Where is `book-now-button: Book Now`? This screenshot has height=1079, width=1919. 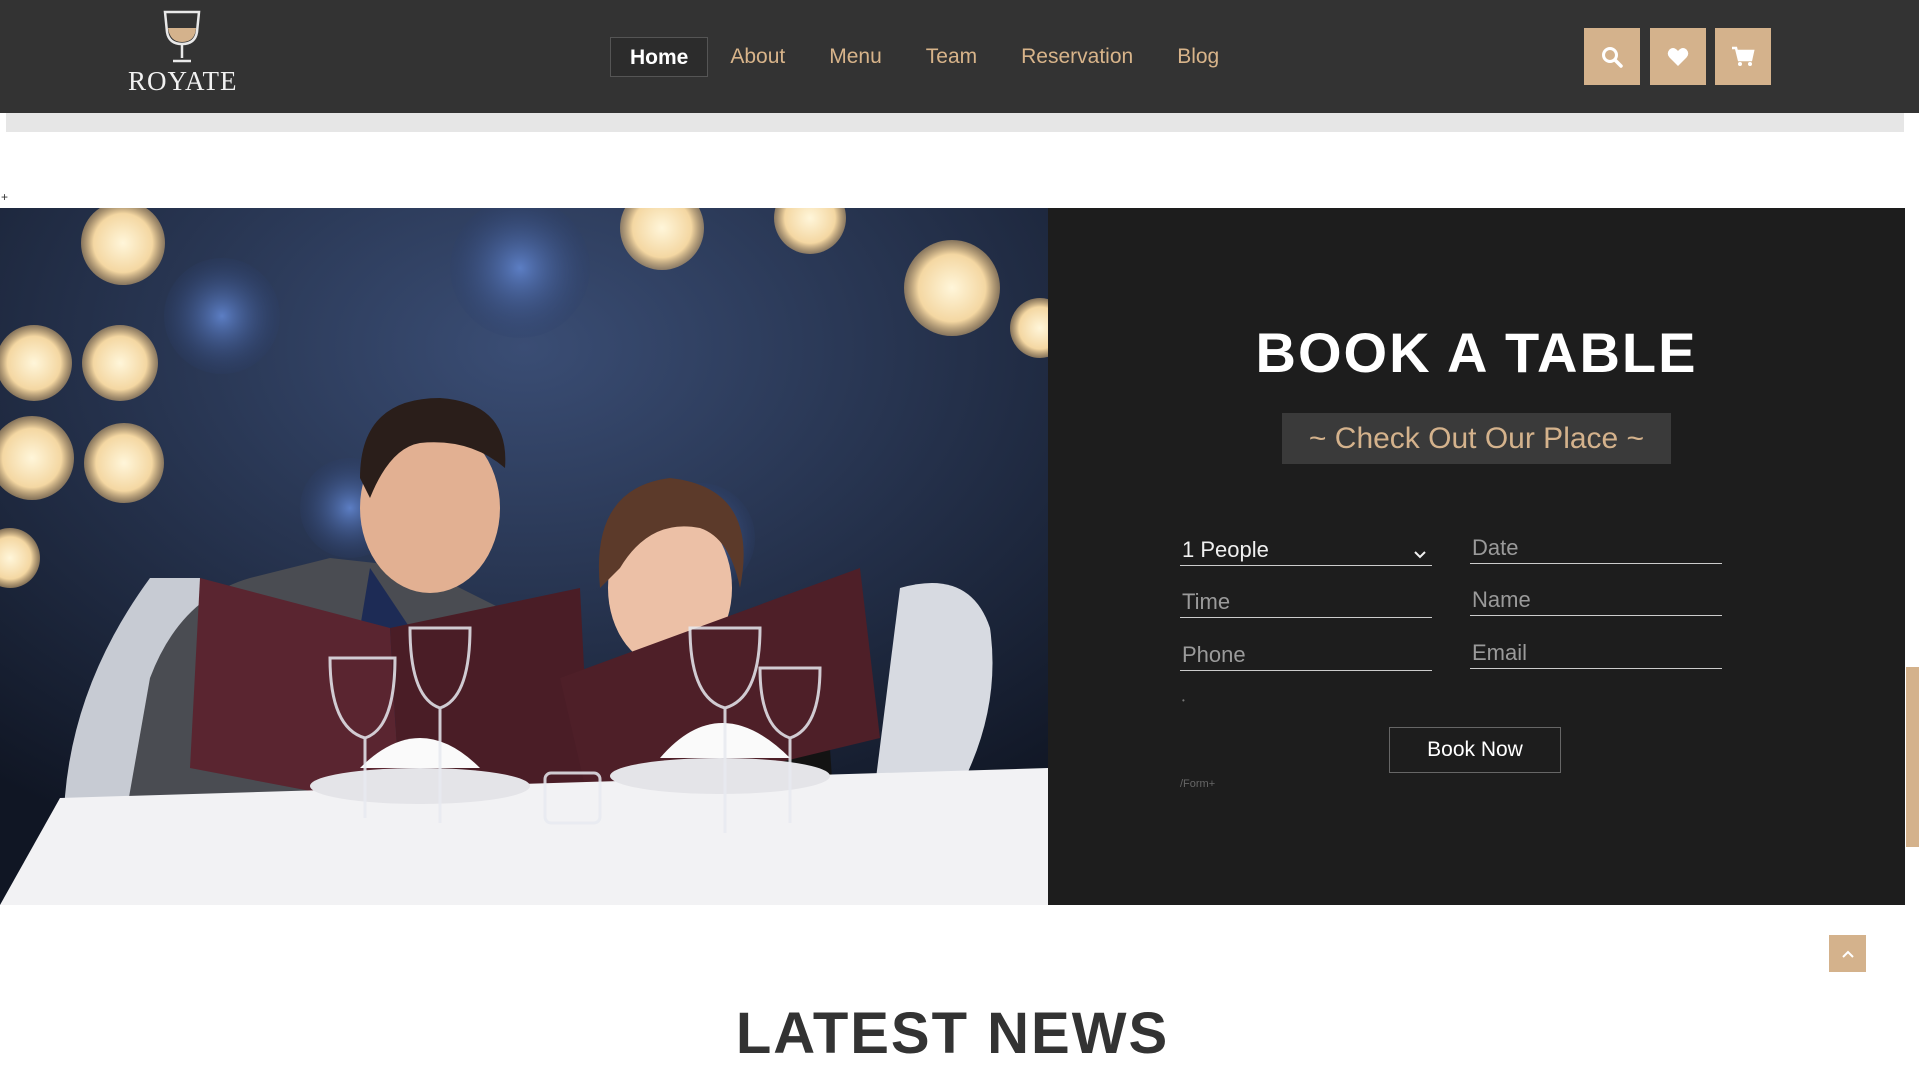 book-now-button: Book Now is located at coordinates (1475, 750).